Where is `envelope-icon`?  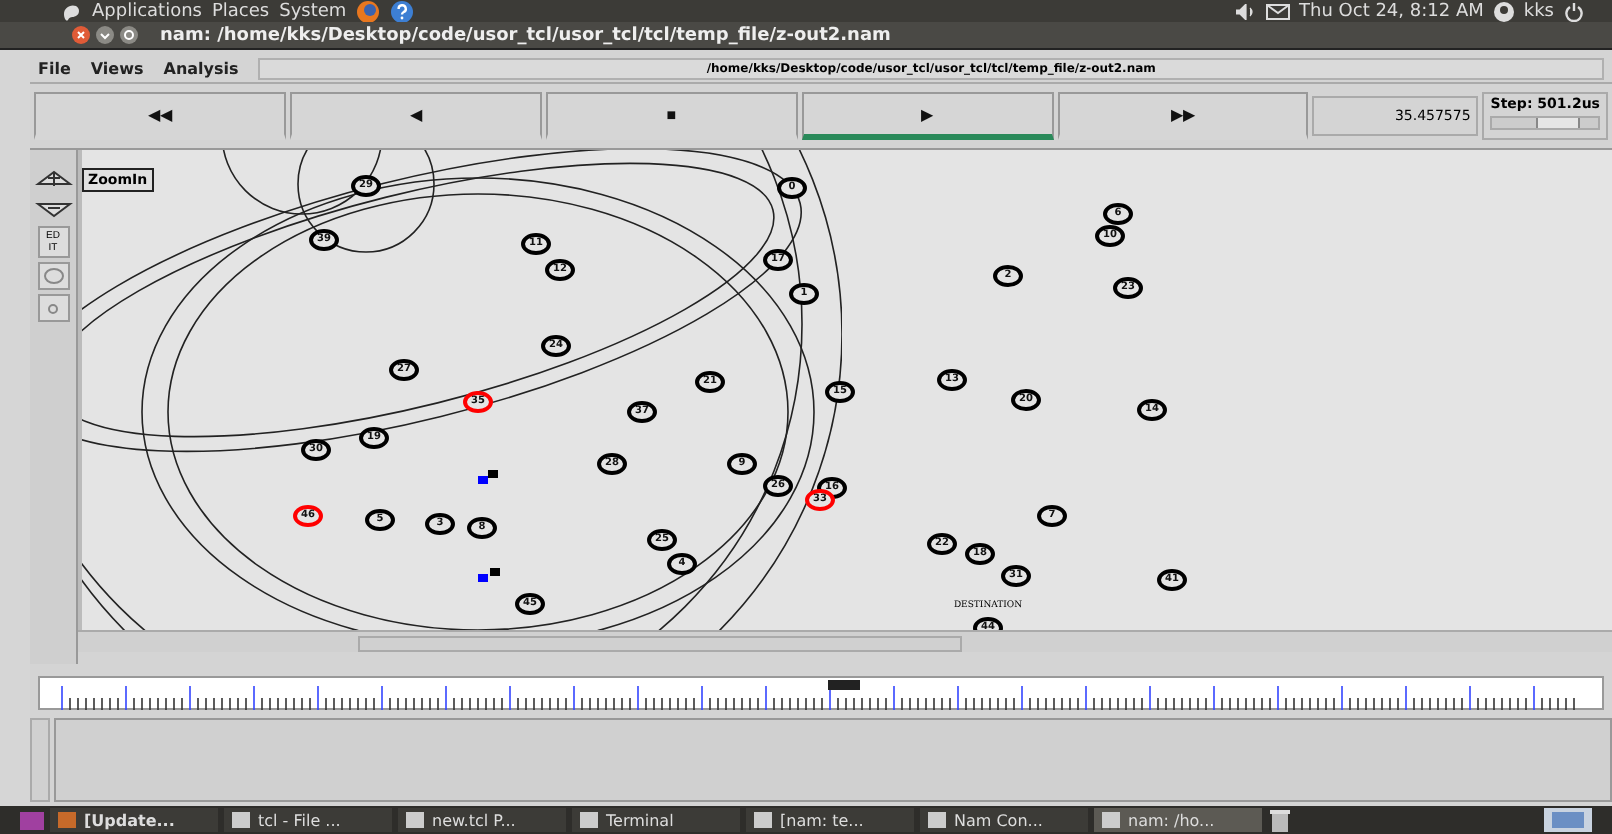
envelope-icon is located at coordinates (1277, 11).